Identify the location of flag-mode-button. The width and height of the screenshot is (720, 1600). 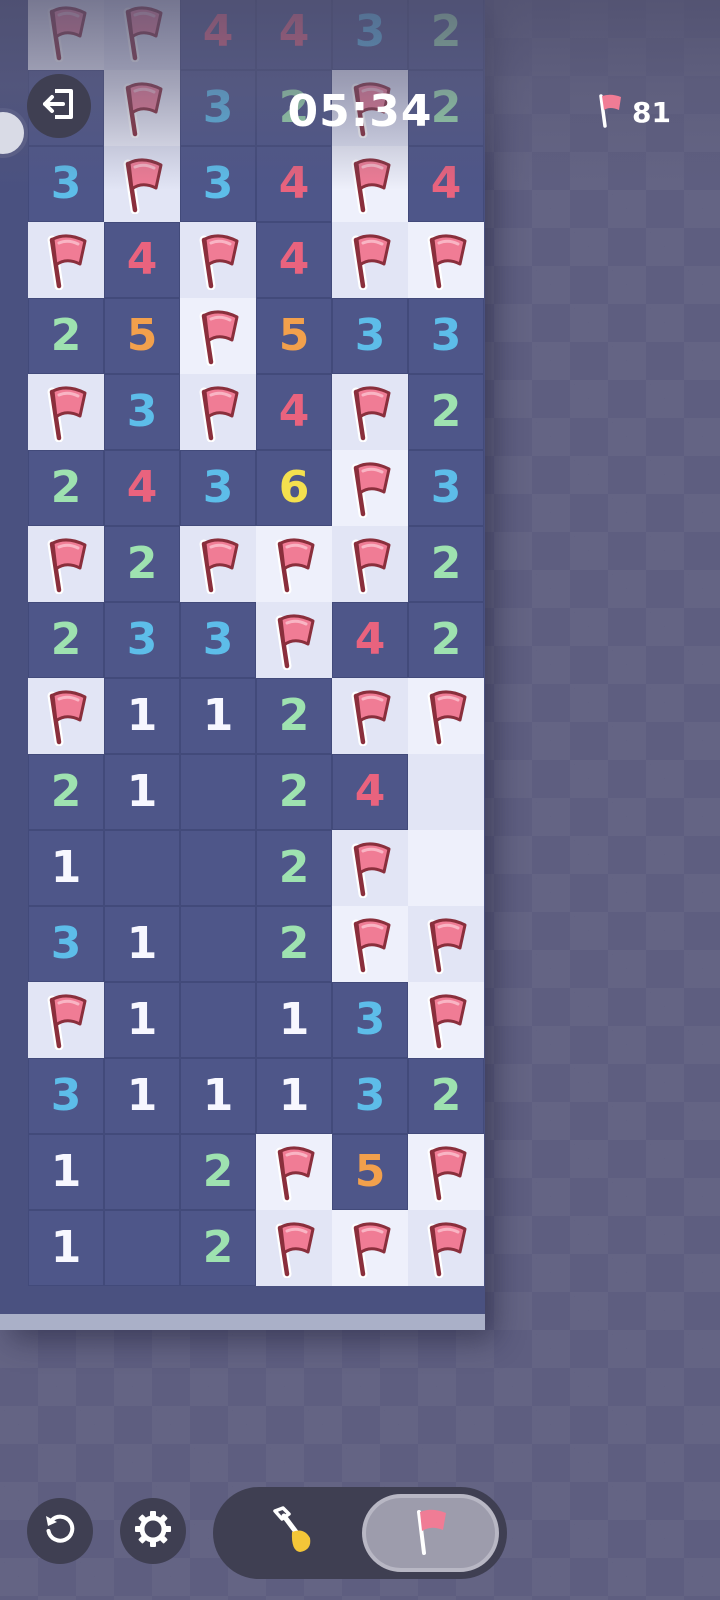
(430, 1533).